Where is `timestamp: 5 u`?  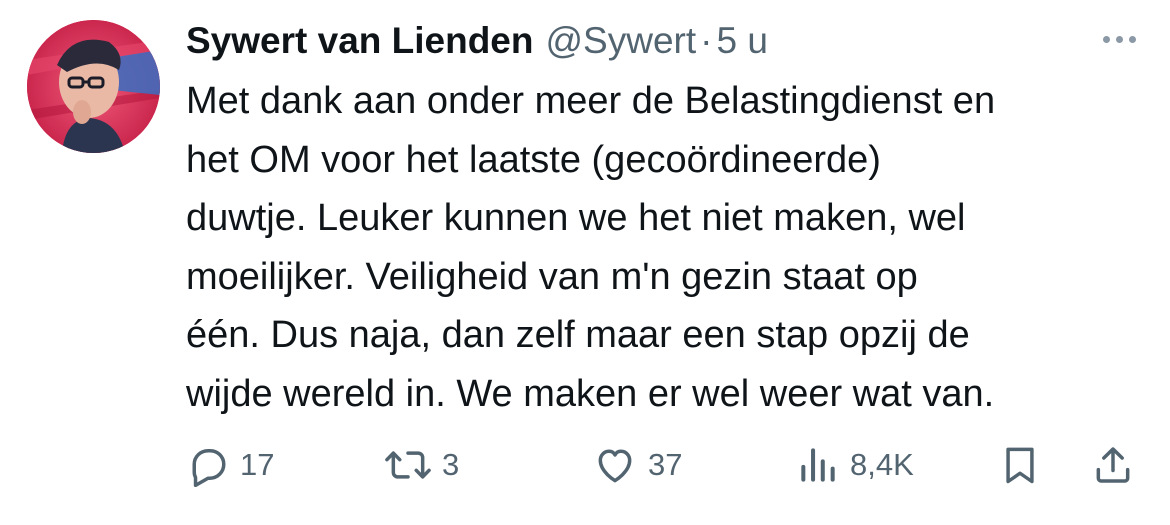
timestamp: 5 u is located at coordinates (741, 41).